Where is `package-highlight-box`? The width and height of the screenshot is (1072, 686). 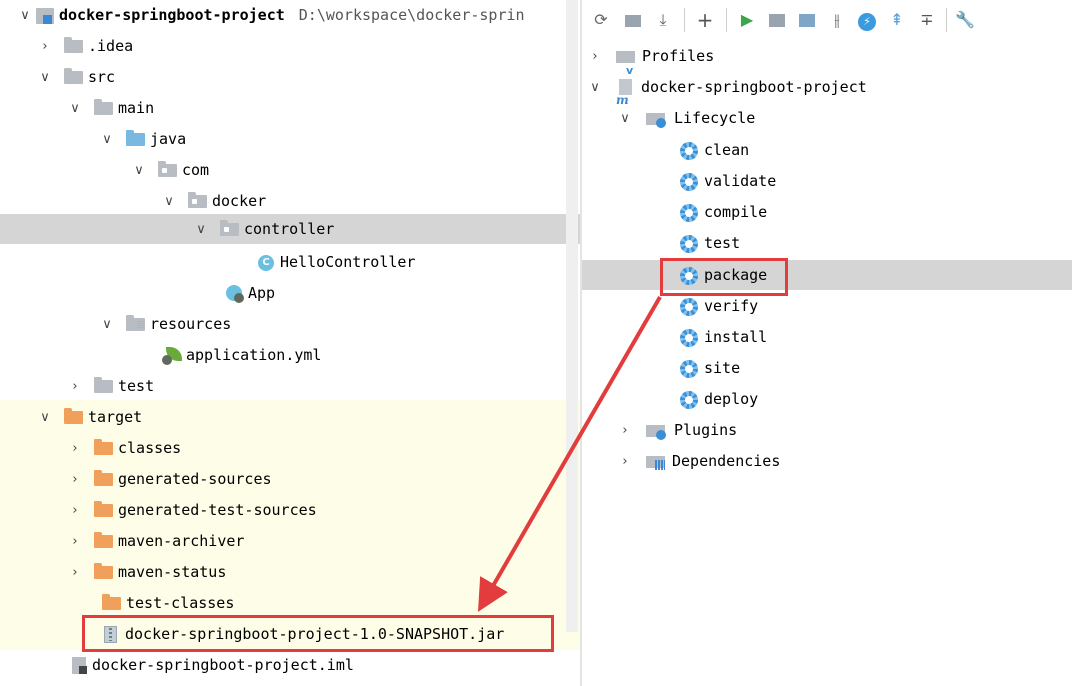
package-highlight-box is located at coordinates (724, 277).